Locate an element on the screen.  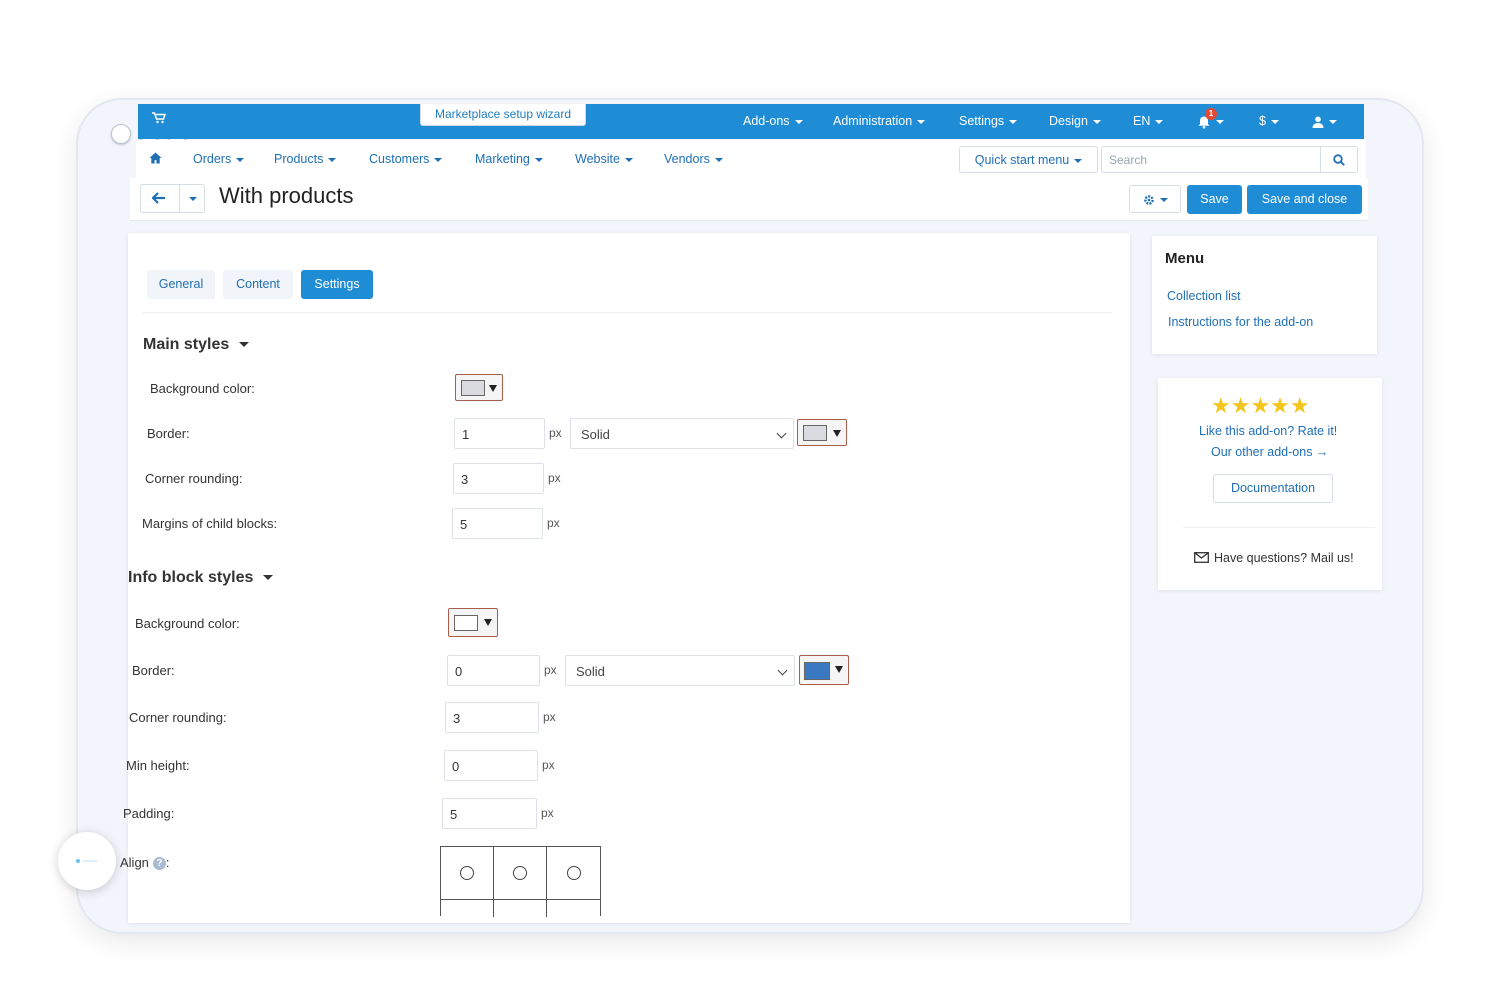
question-circle-icon: ? is located at coordinates (159, 864).